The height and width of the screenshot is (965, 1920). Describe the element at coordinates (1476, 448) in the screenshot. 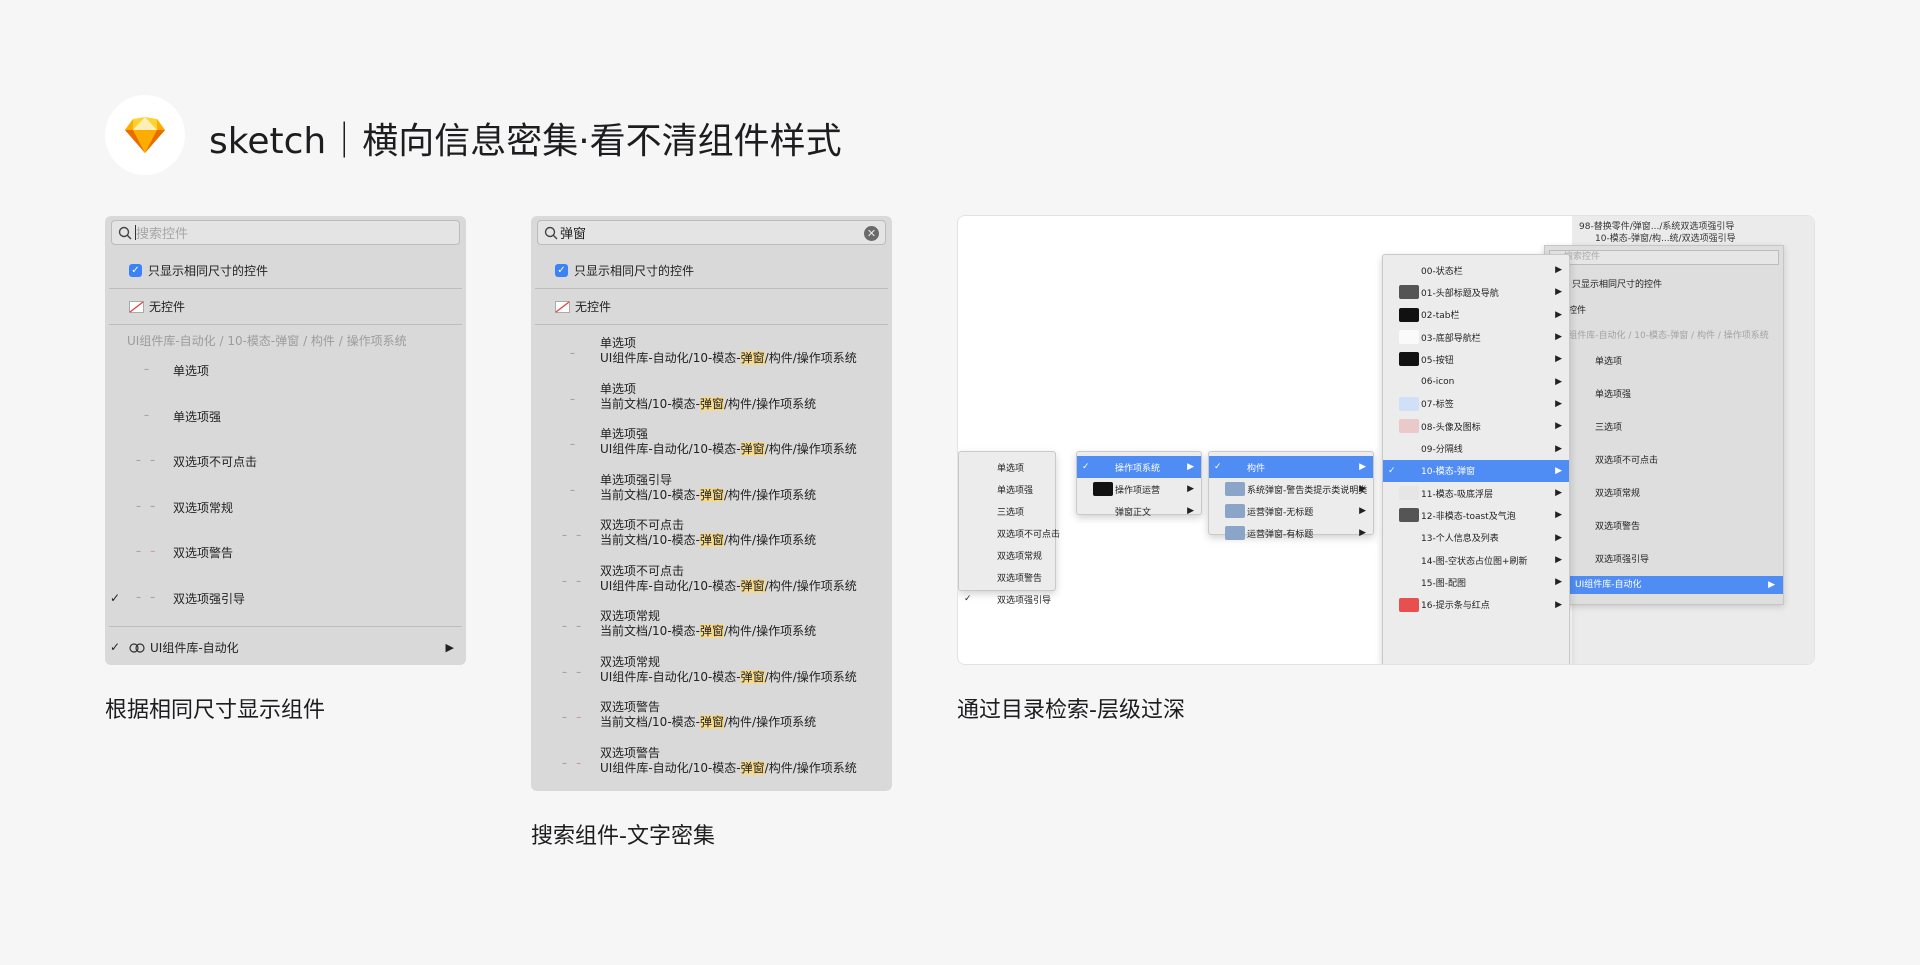

I see `menu-item: 09-分隔线 ▶` at that location.